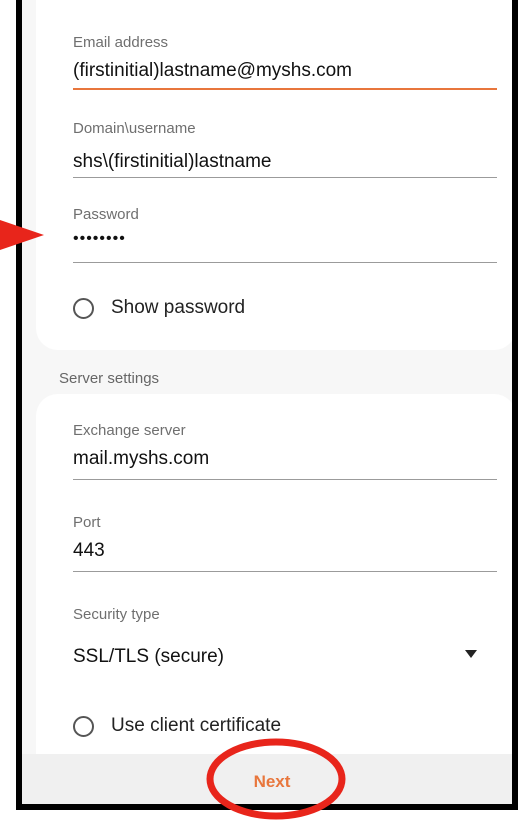 This screenshot has width=520, height=821. Describe the element at coordinates (276, 779) in the screenshot. I see `annotation-circle-icon` at that location.